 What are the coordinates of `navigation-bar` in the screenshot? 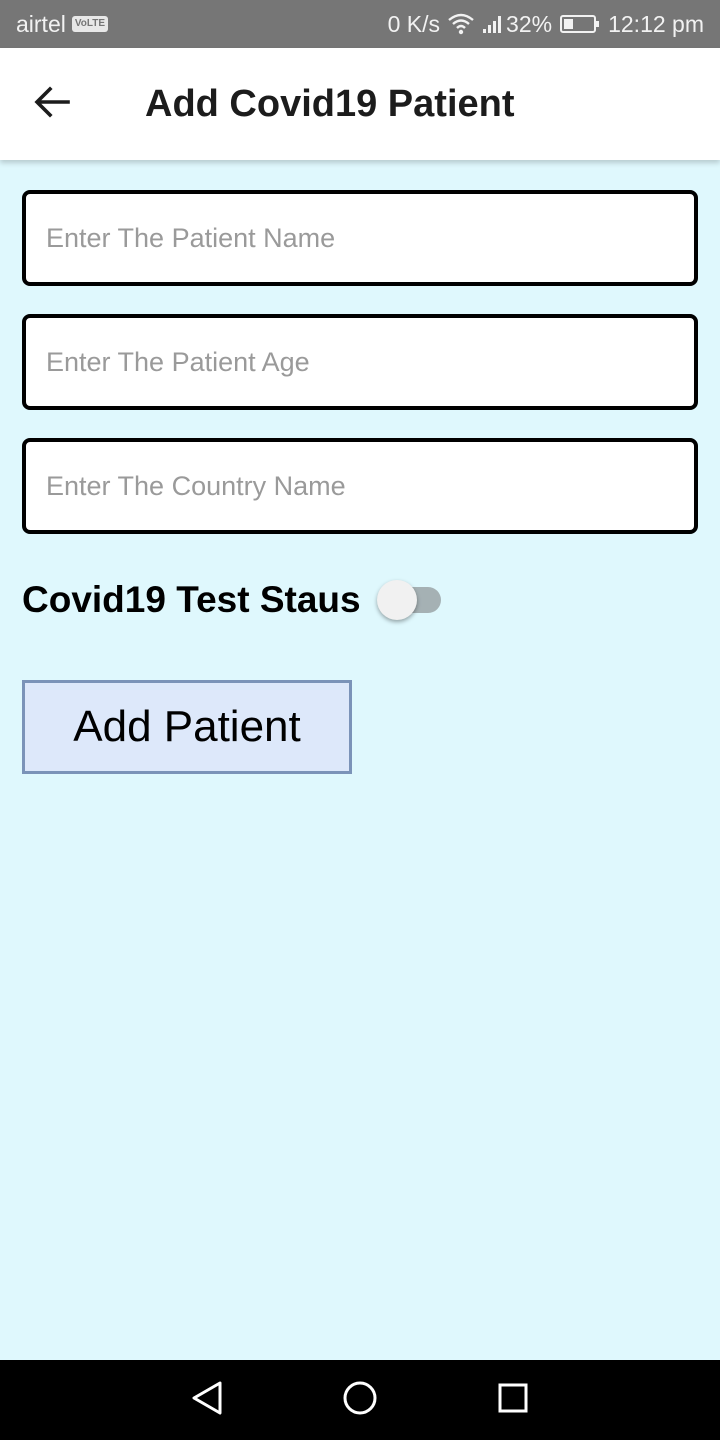 It's located at (360, 1400).